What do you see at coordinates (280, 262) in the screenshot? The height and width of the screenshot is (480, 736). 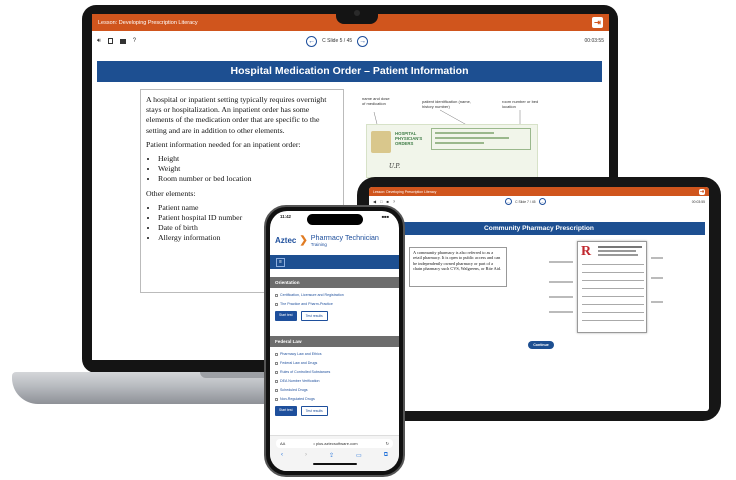 I see `menu-icon: ≡` at bounding box center [280, 262].